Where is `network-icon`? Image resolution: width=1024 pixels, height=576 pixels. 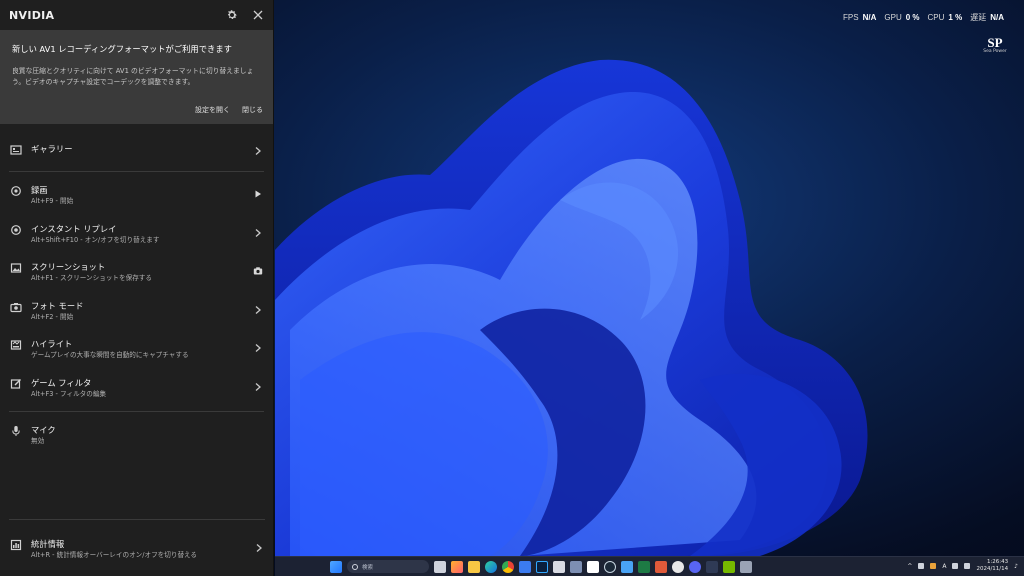
network-icon is located at coordinates (955, 566).